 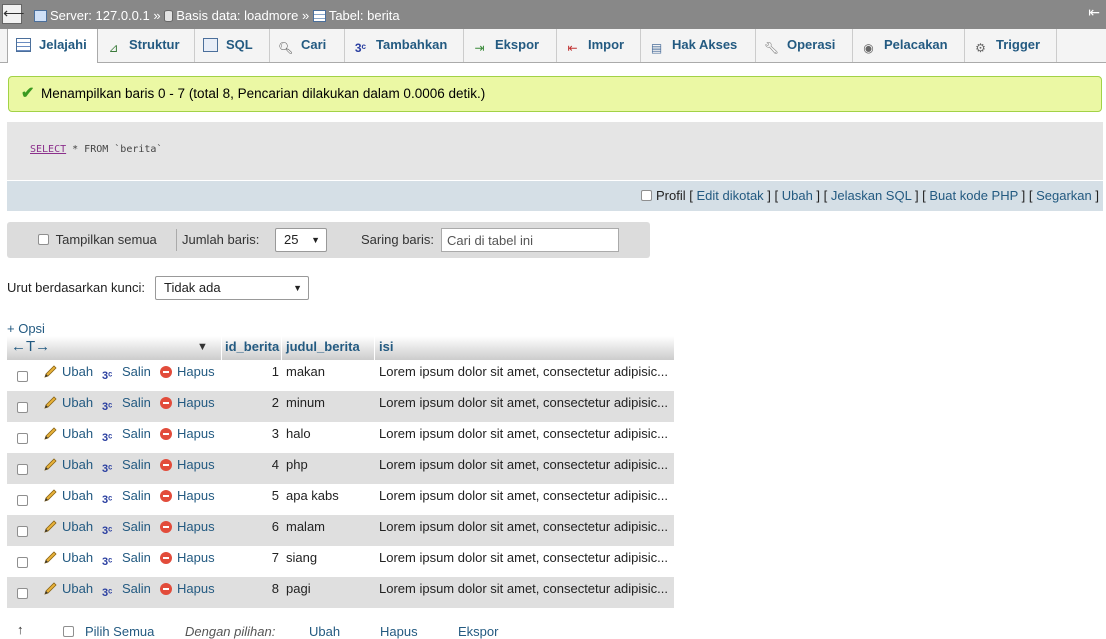 What do you see at coordinates (202, 347) in the screenshot?
I see `sort-dropdown-icon: ▼` at bounding box center [202, 347].